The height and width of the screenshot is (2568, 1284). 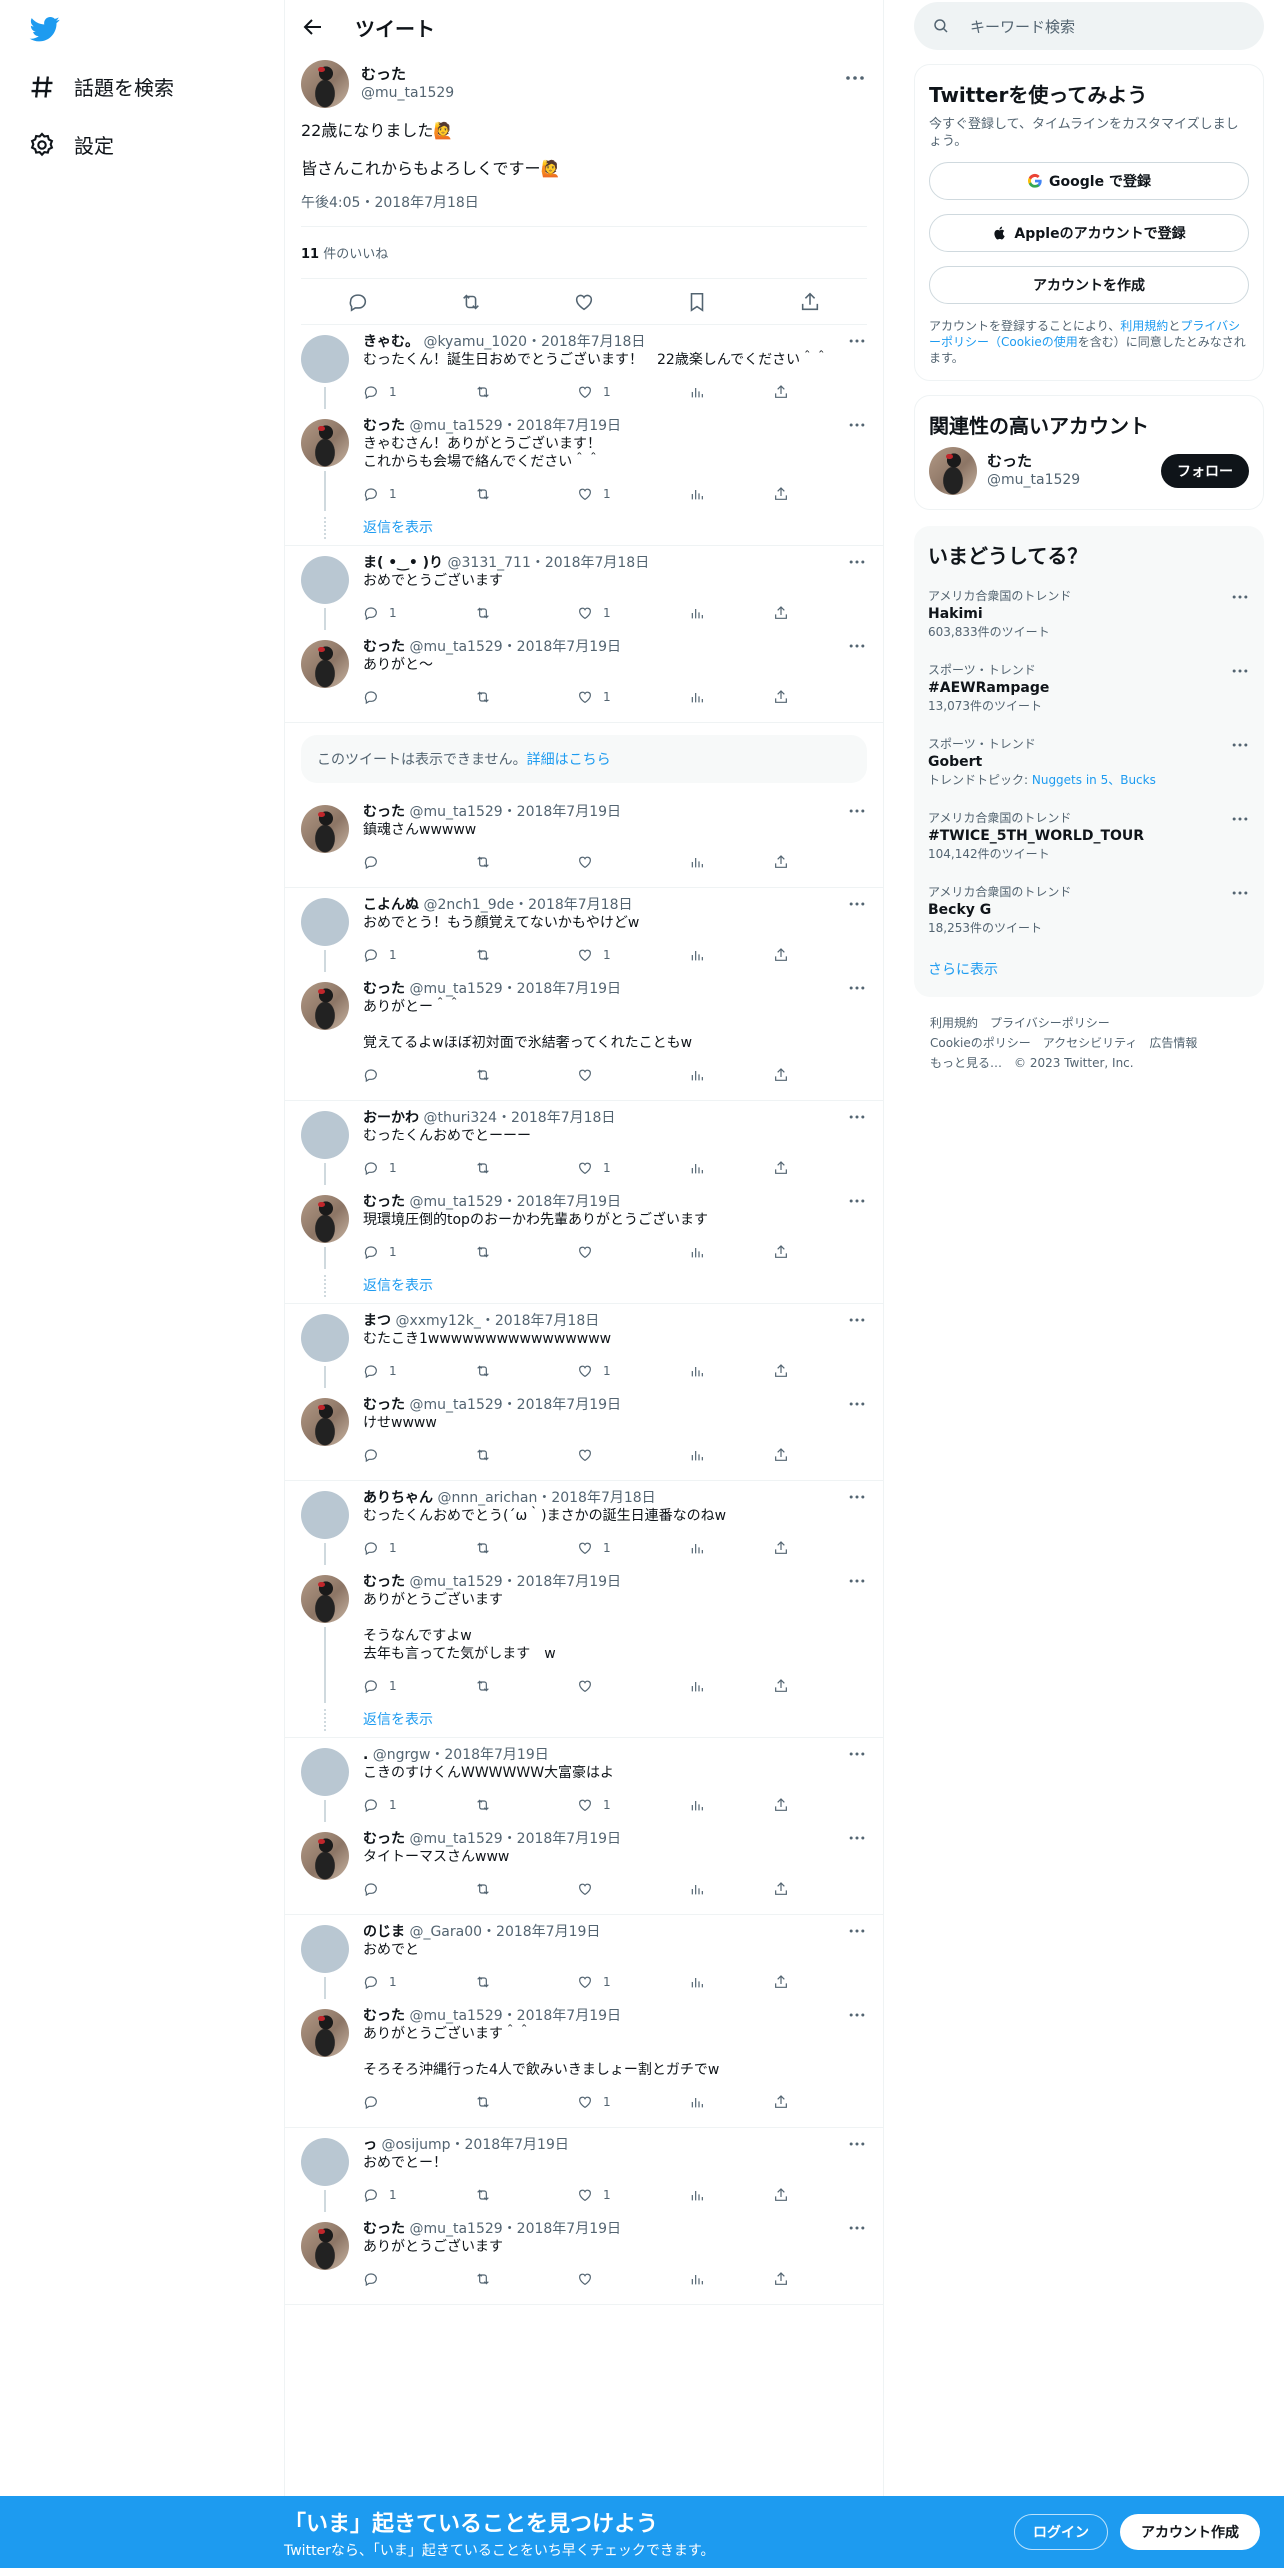 What do you see at coordinates (415, 2145) in the screenshot?
I see `reply-author-handle: @osijump` at bounding box center [415, 2145].